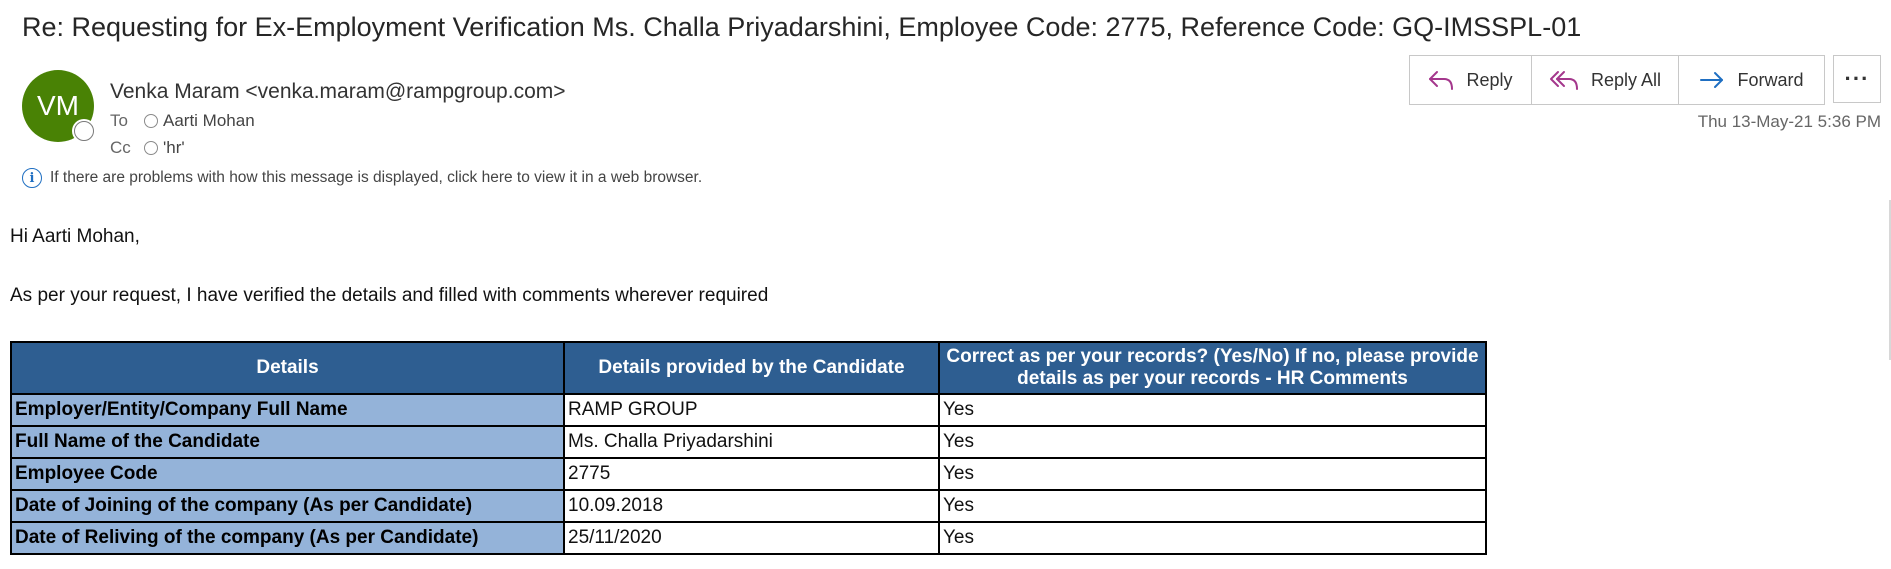  What do you see at coordinates (58, 105) in the screenshot?
I see `avatar-initials: VM` at bounding box center [58, 105].